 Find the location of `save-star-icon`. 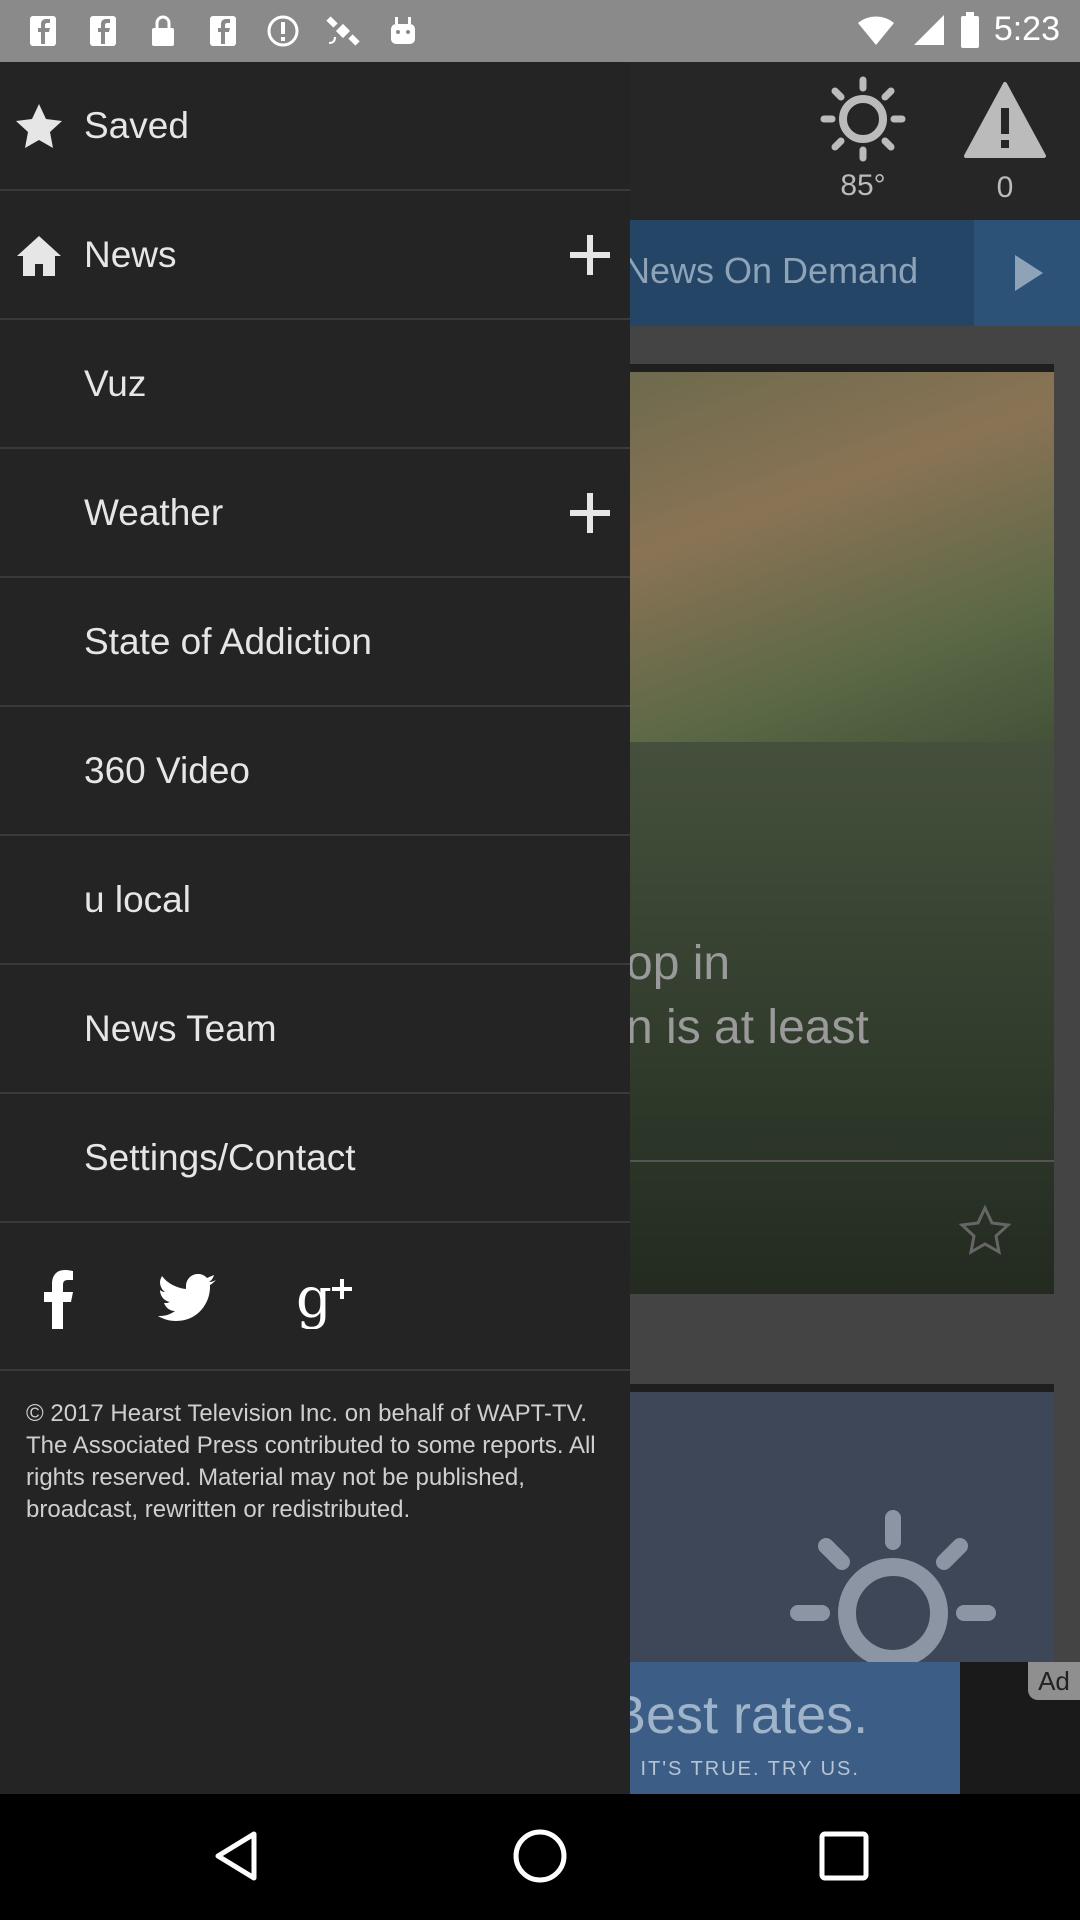

save-star-icon is located at coordinates (985, 1231).